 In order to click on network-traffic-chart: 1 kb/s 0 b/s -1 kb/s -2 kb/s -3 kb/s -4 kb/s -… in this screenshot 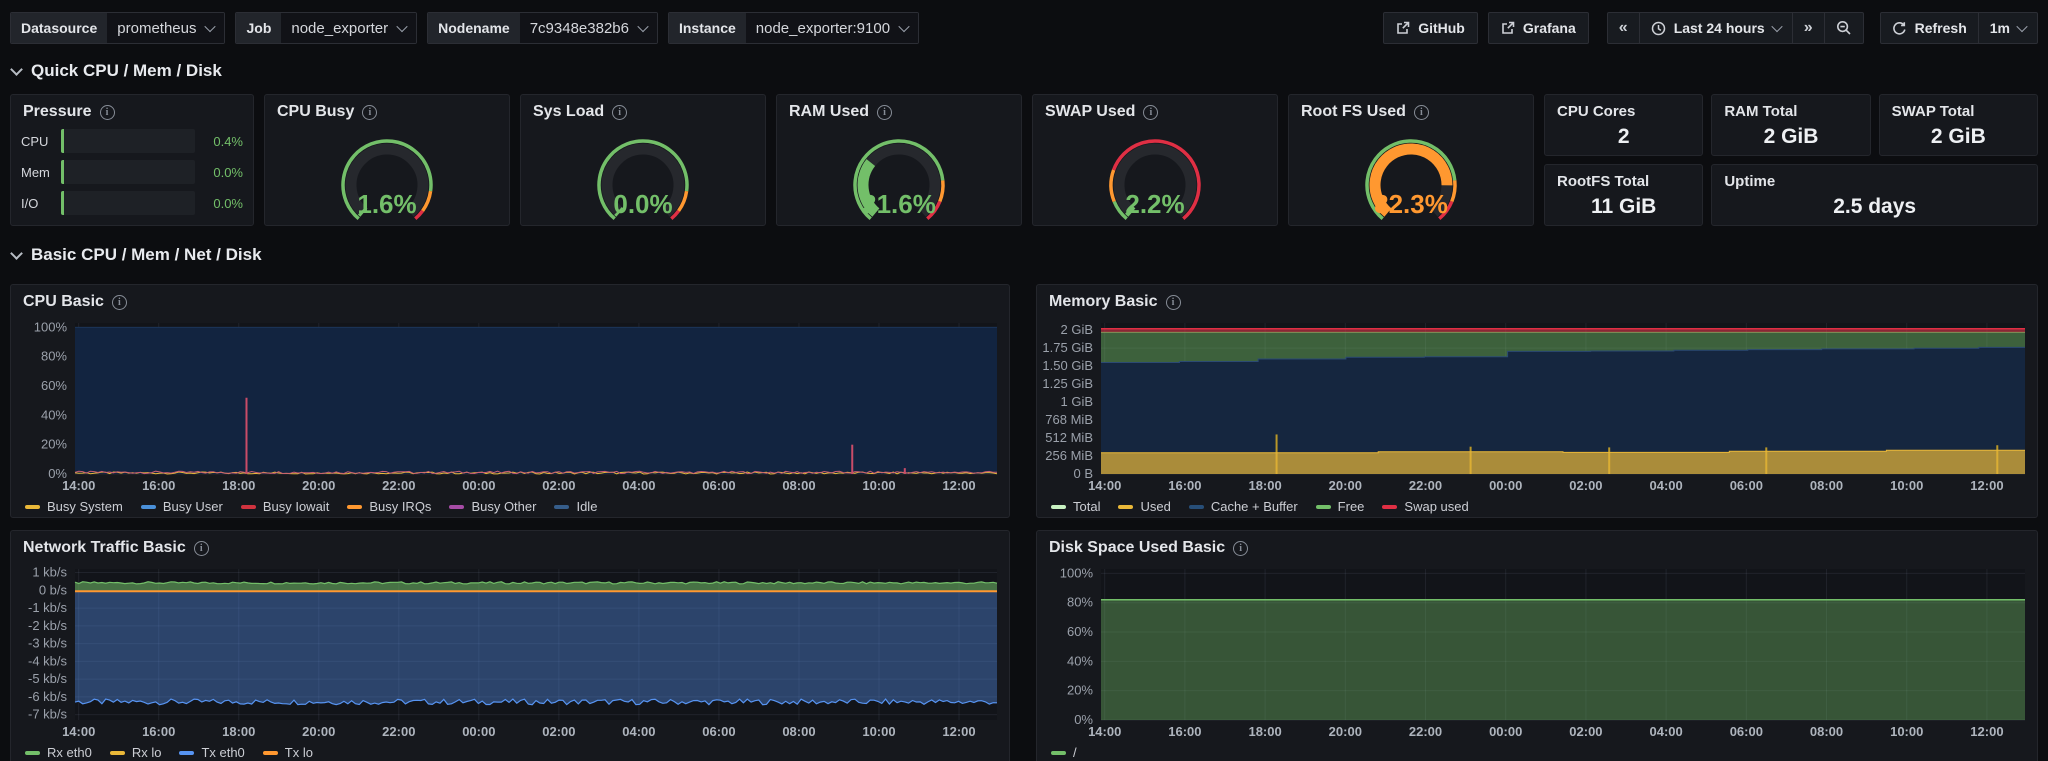, I will do `click(510, 653)`.